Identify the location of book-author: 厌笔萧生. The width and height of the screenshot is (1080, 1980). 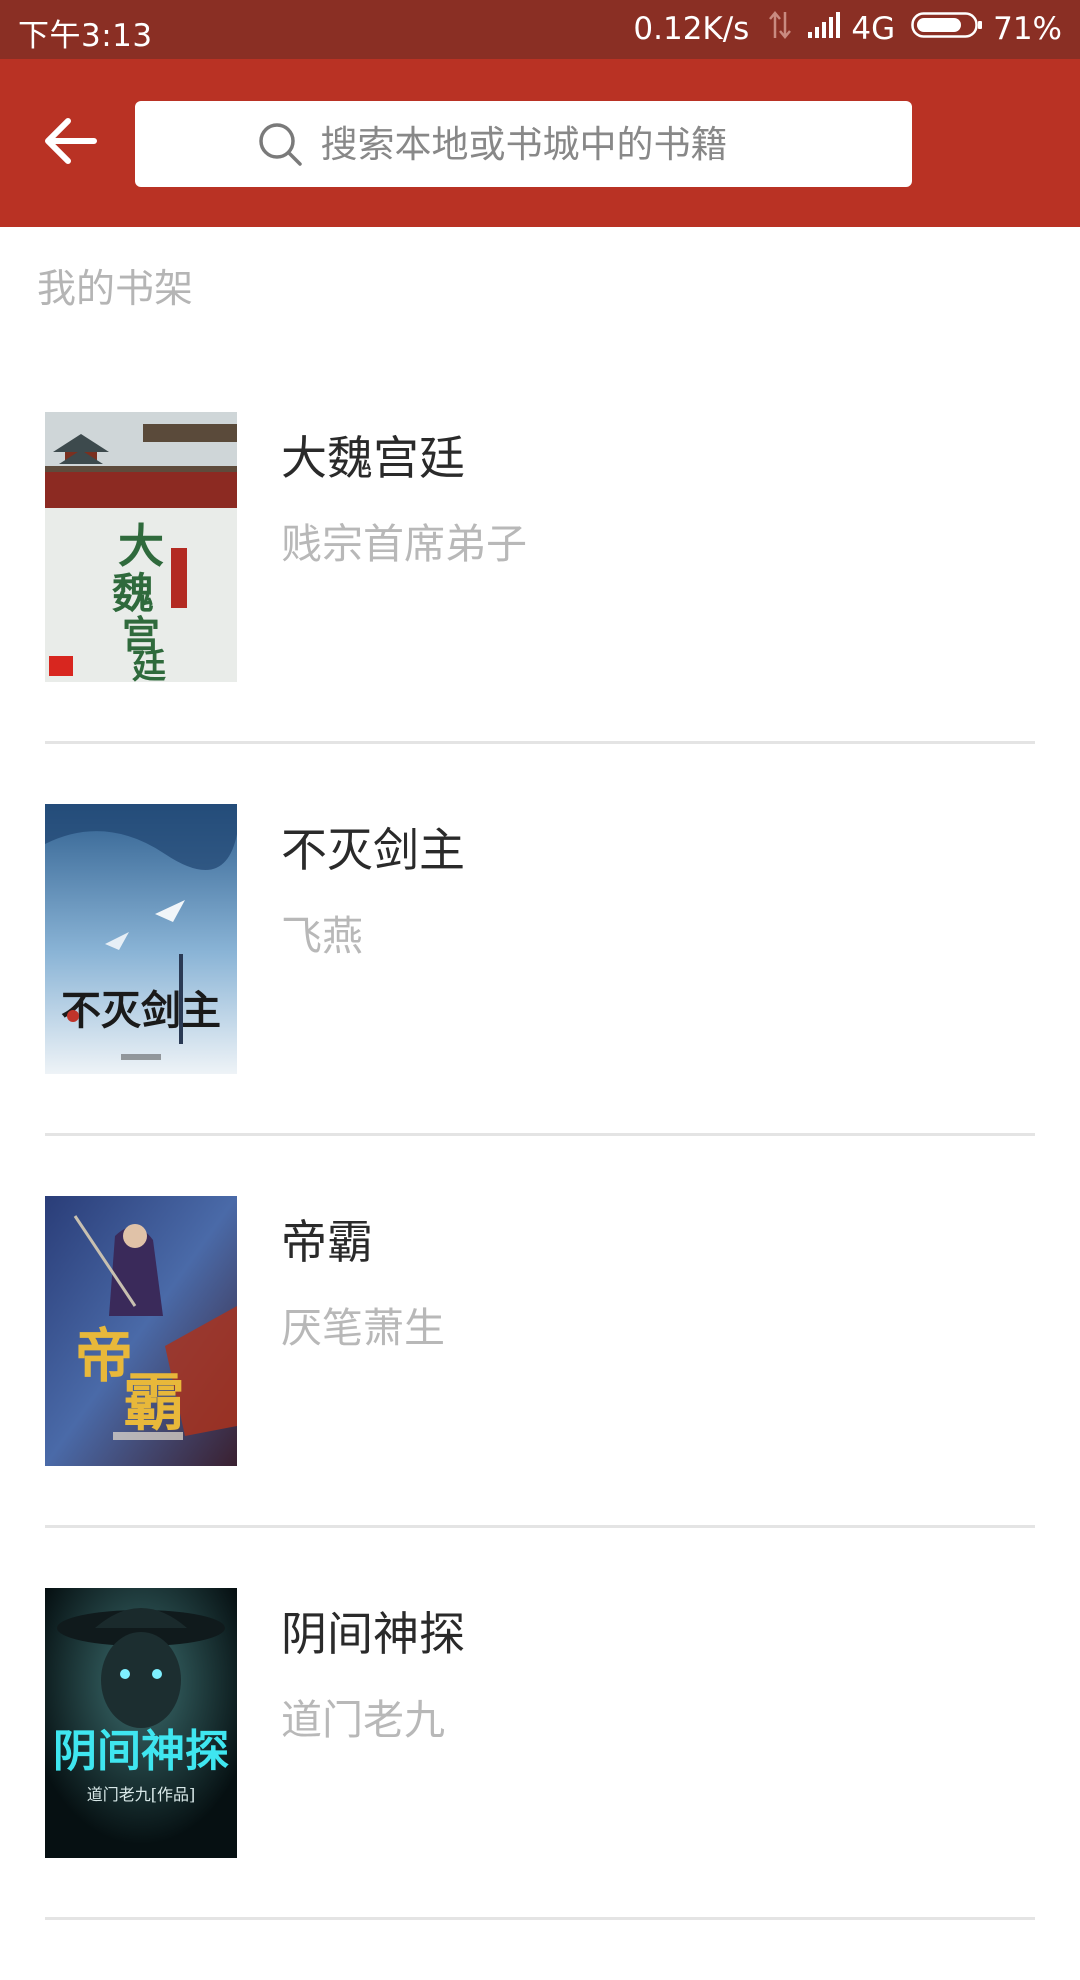
(363, 1328).